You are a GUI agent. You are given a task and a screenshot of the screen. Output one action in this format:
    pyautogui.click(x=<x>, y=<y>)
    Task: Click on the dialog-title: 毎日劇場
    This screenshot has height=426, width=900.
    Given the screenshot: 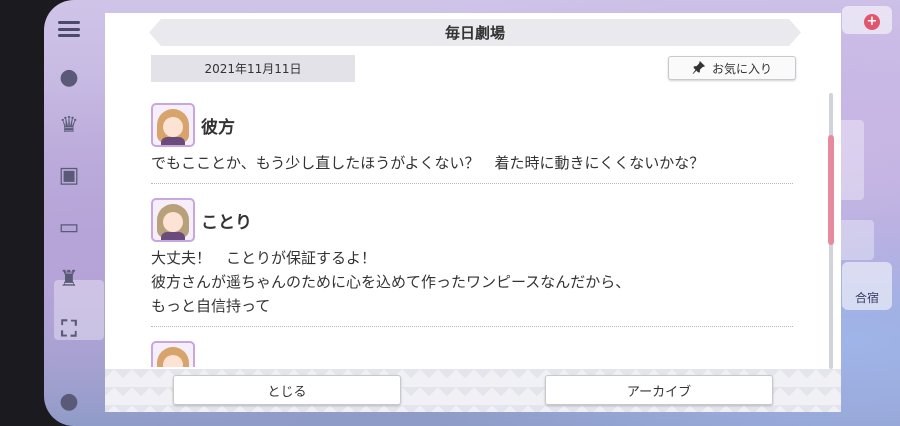 What is the action you would take?
    pyautogui.click(x=475, y=32)
    